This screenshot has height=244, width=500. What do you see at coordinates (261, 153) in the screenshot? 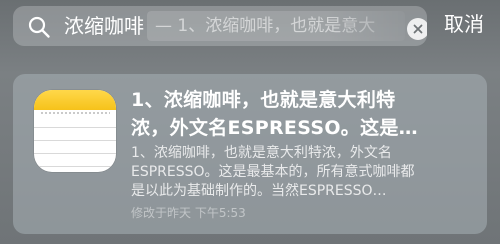
I see `result-snippet-line: 1、浓缩咖啡，也就是意大利特浓，外文名` at bounding box center [261, 153].